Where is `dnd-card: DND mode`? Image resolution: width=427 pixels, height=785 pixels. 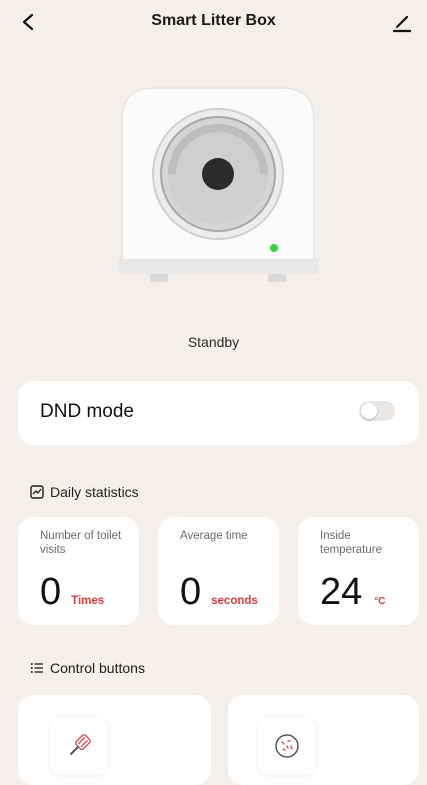 dnd-card: DND mode is located at coordinates (218, 413).